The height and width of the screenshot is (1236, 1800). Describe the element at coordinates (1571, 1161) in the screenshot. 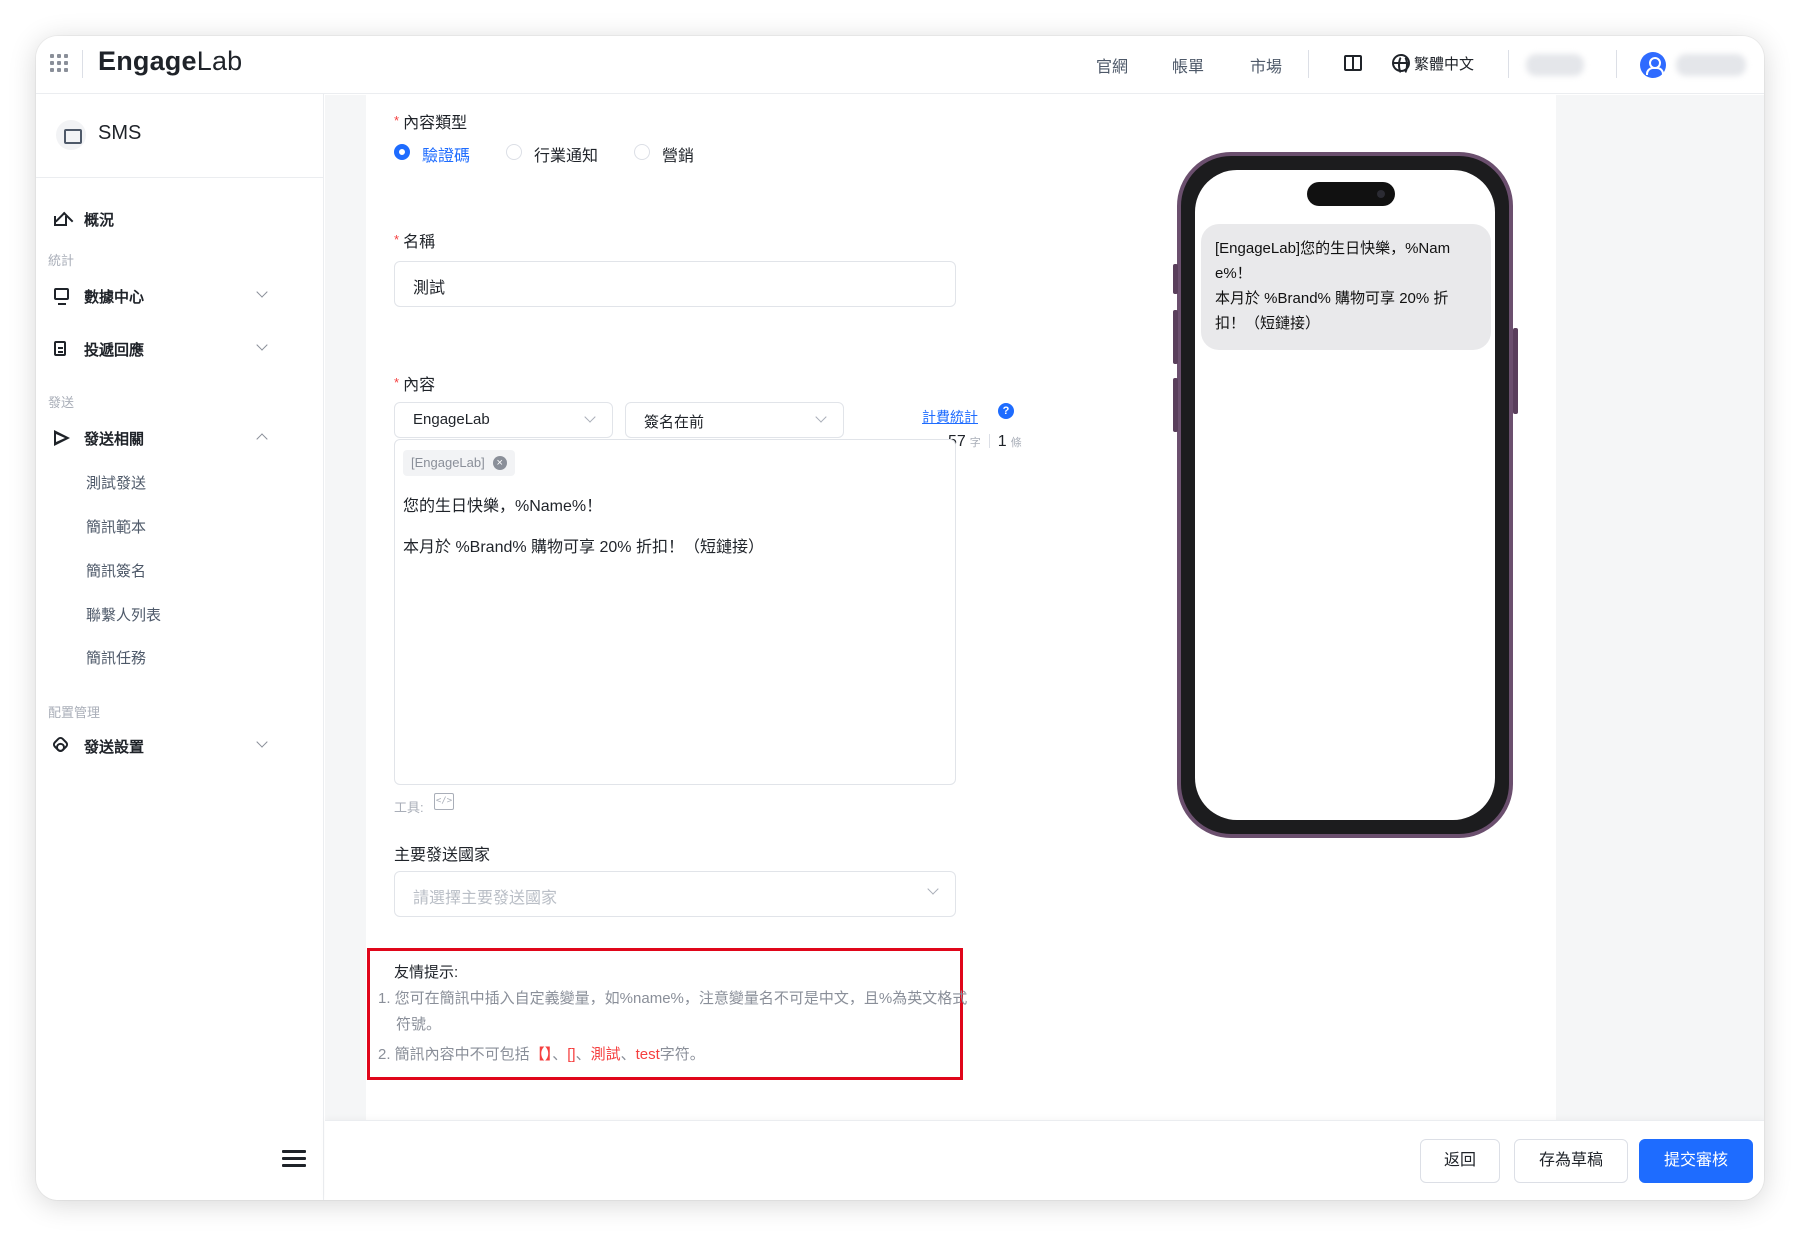

I see `save-draft-button: 存為草稿` at that location.